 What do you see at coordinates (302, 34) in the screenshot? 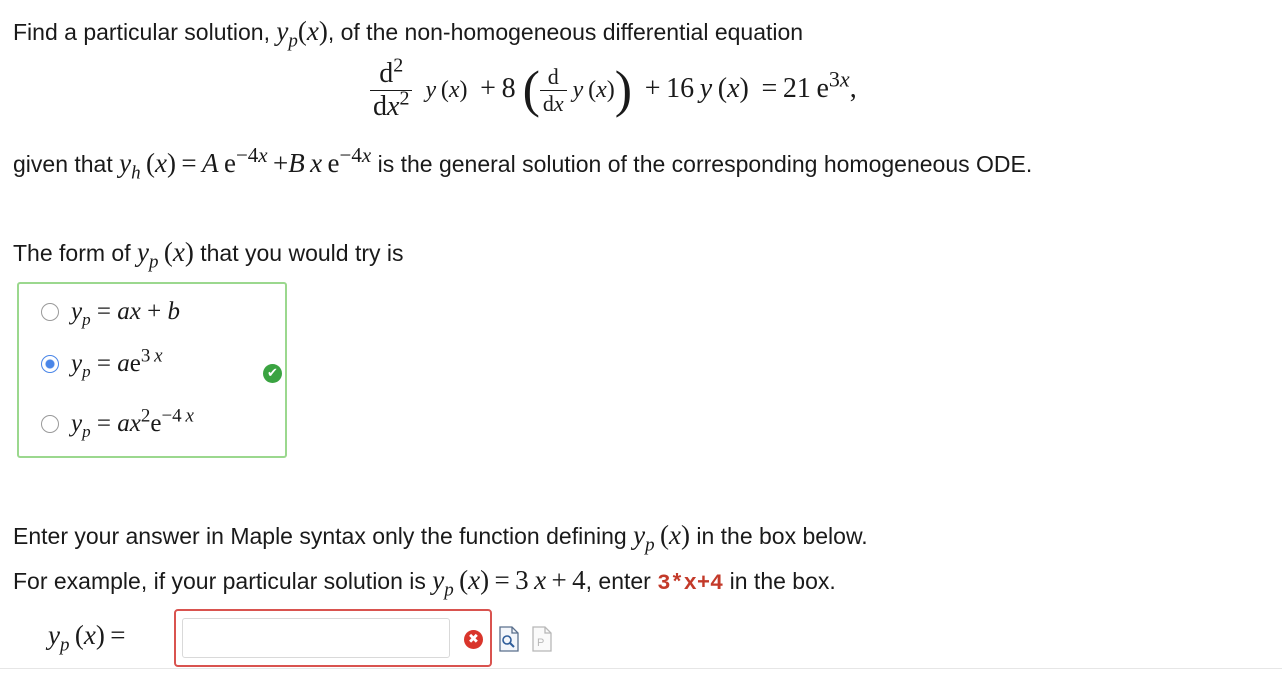
I see `math-yp-of-x: yp(x)` at bounding box center [302, 34].